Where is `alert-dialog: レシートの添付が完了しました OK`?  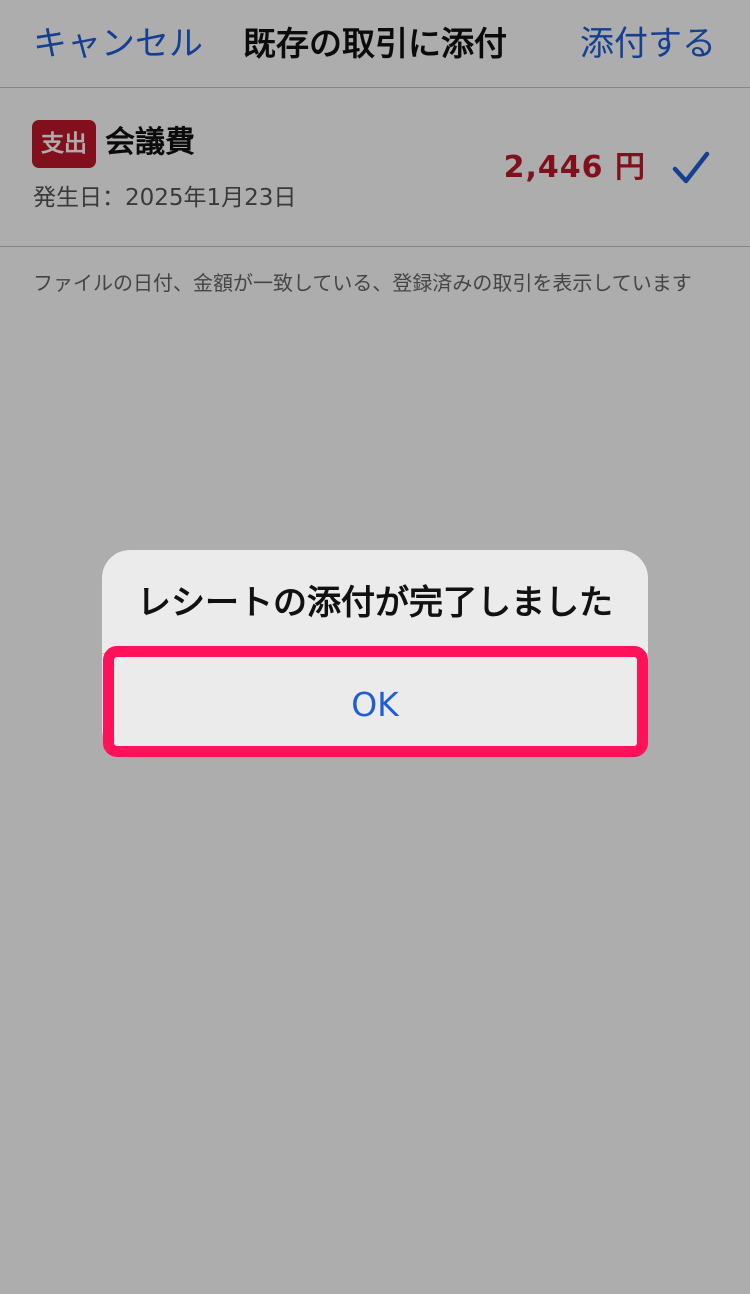 alert-dialog: レシートの添付が完了しました OK is located at coordinates (375, 653).